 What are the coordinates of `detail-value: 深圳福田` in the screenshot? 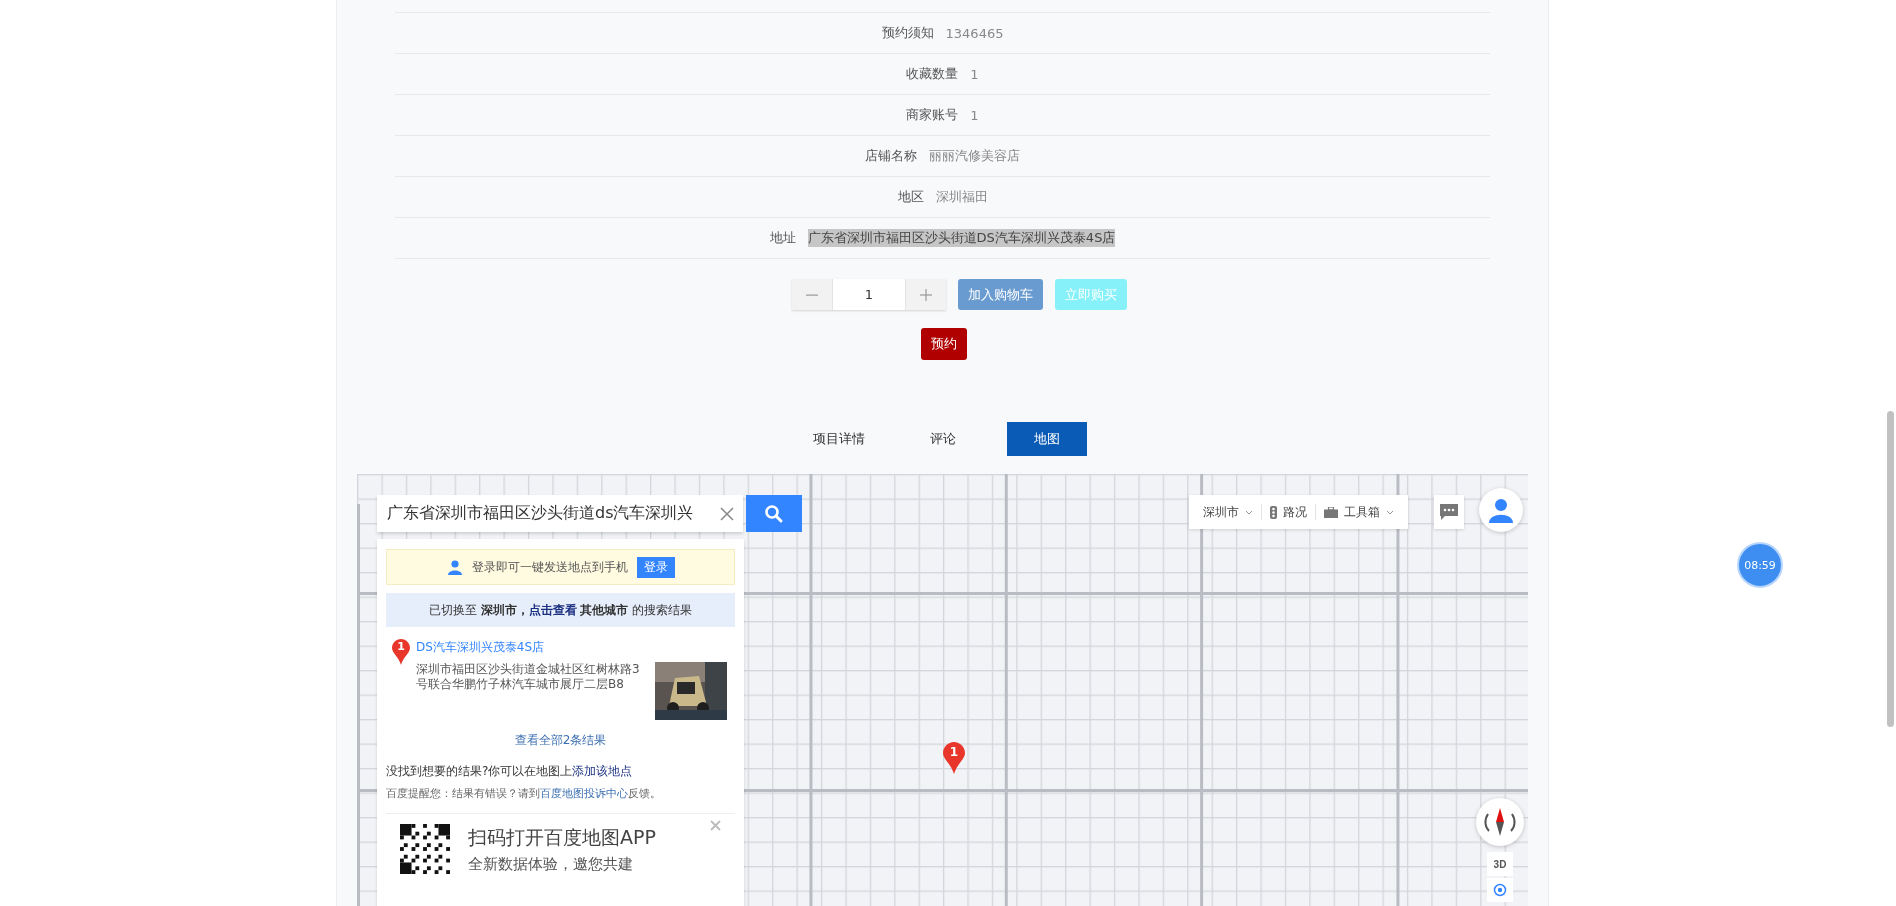 It's located at (961, 197).